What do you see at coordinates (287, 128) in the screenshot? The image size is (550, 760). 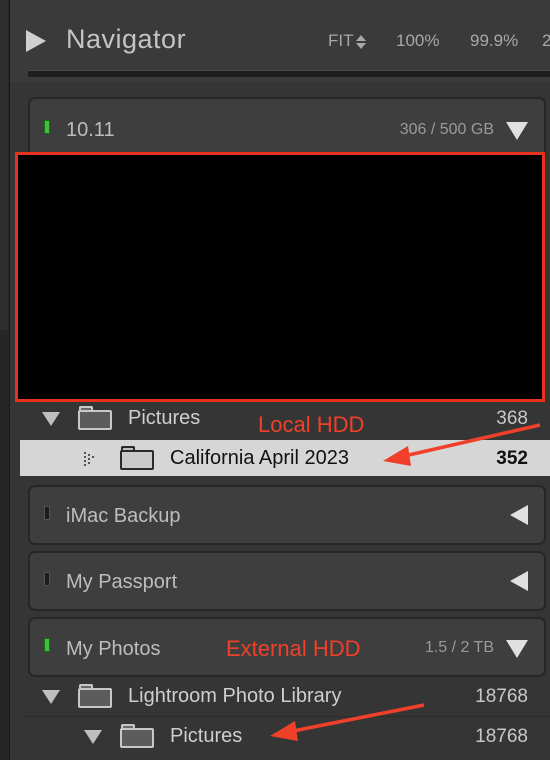 I see `volume-header-10-11: 10.11 306 / 500 GB` at bounding box center [287, 128].